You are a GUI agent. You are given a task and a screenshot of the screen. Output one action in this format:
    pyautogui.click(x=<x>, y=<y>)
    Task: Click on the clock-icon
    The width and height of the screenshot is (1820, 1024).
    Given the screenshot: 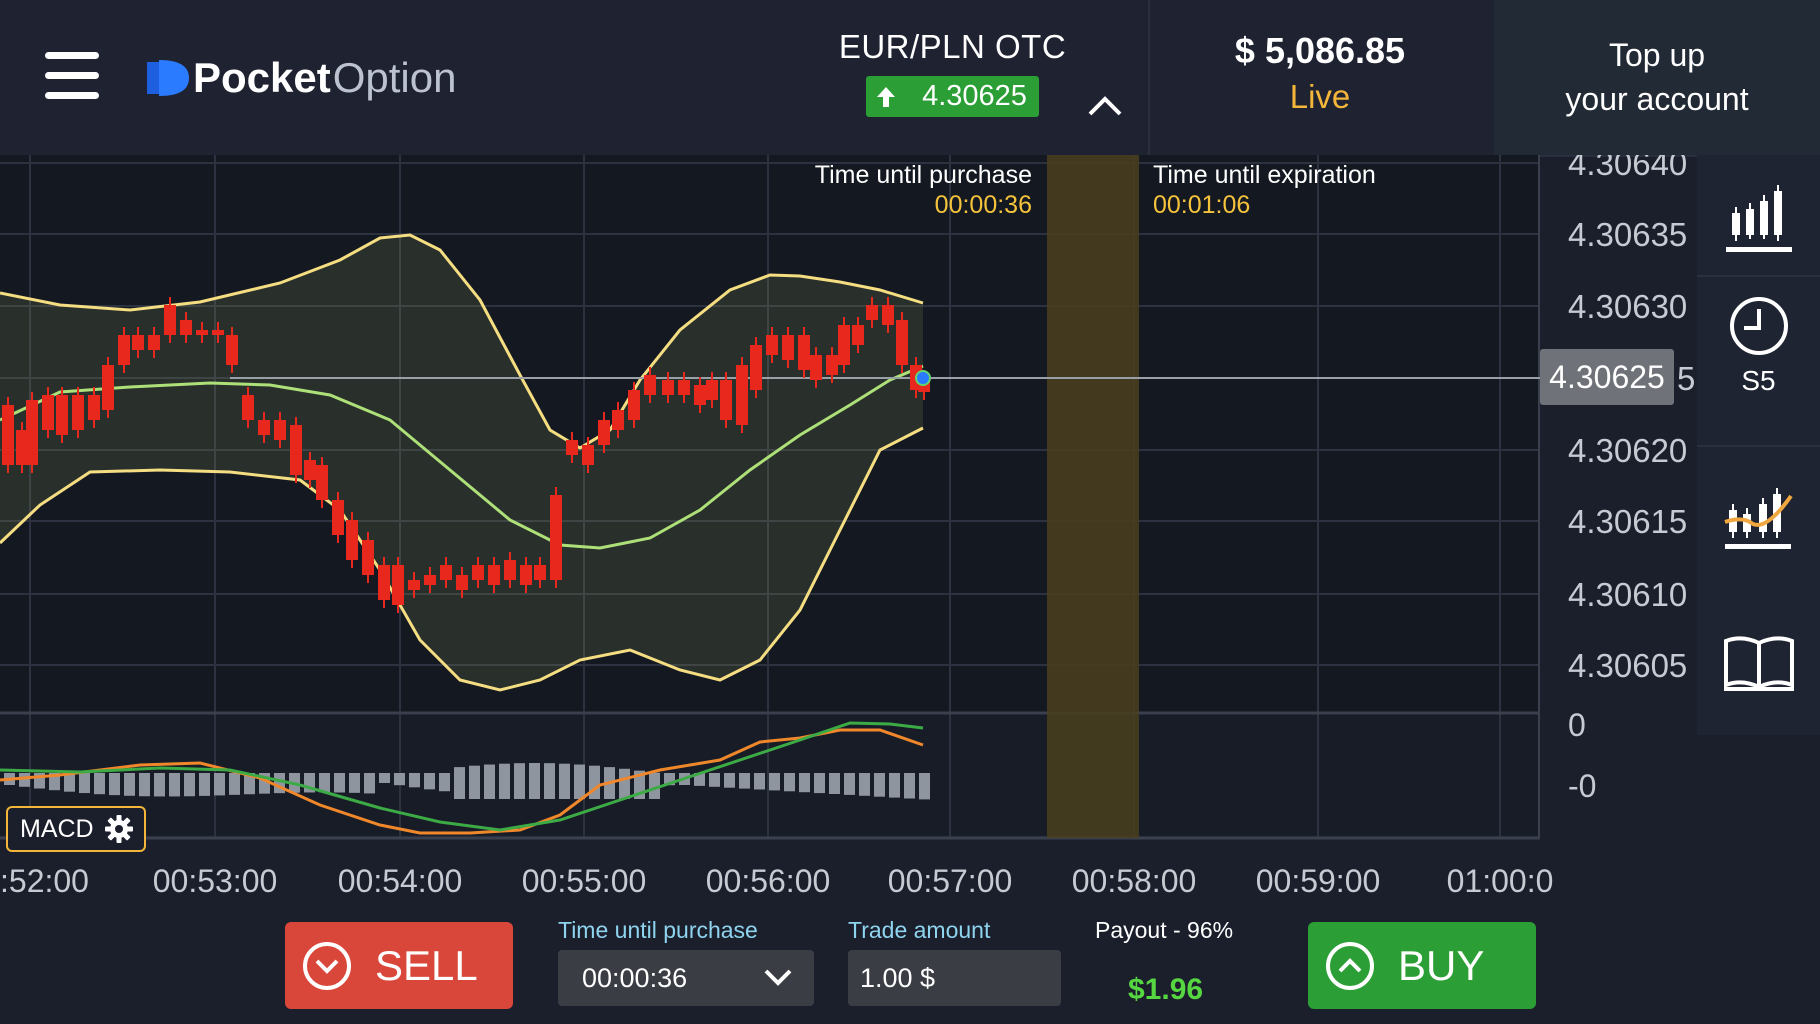 What is the action you would take?
    pyautogui.click(x=1758, y=326)
    